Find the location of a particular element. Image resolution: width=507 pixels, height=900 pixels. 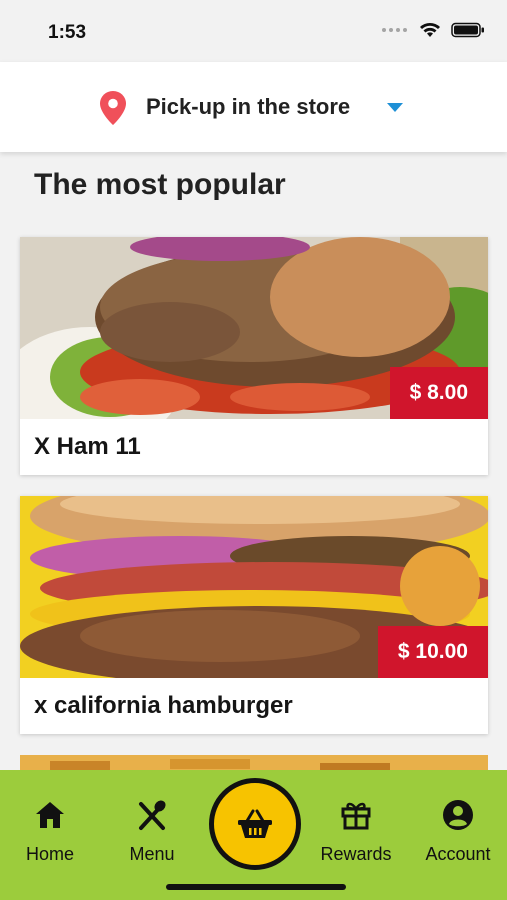

price-badge: $ 10.00 is located at coordinates (432, 652).